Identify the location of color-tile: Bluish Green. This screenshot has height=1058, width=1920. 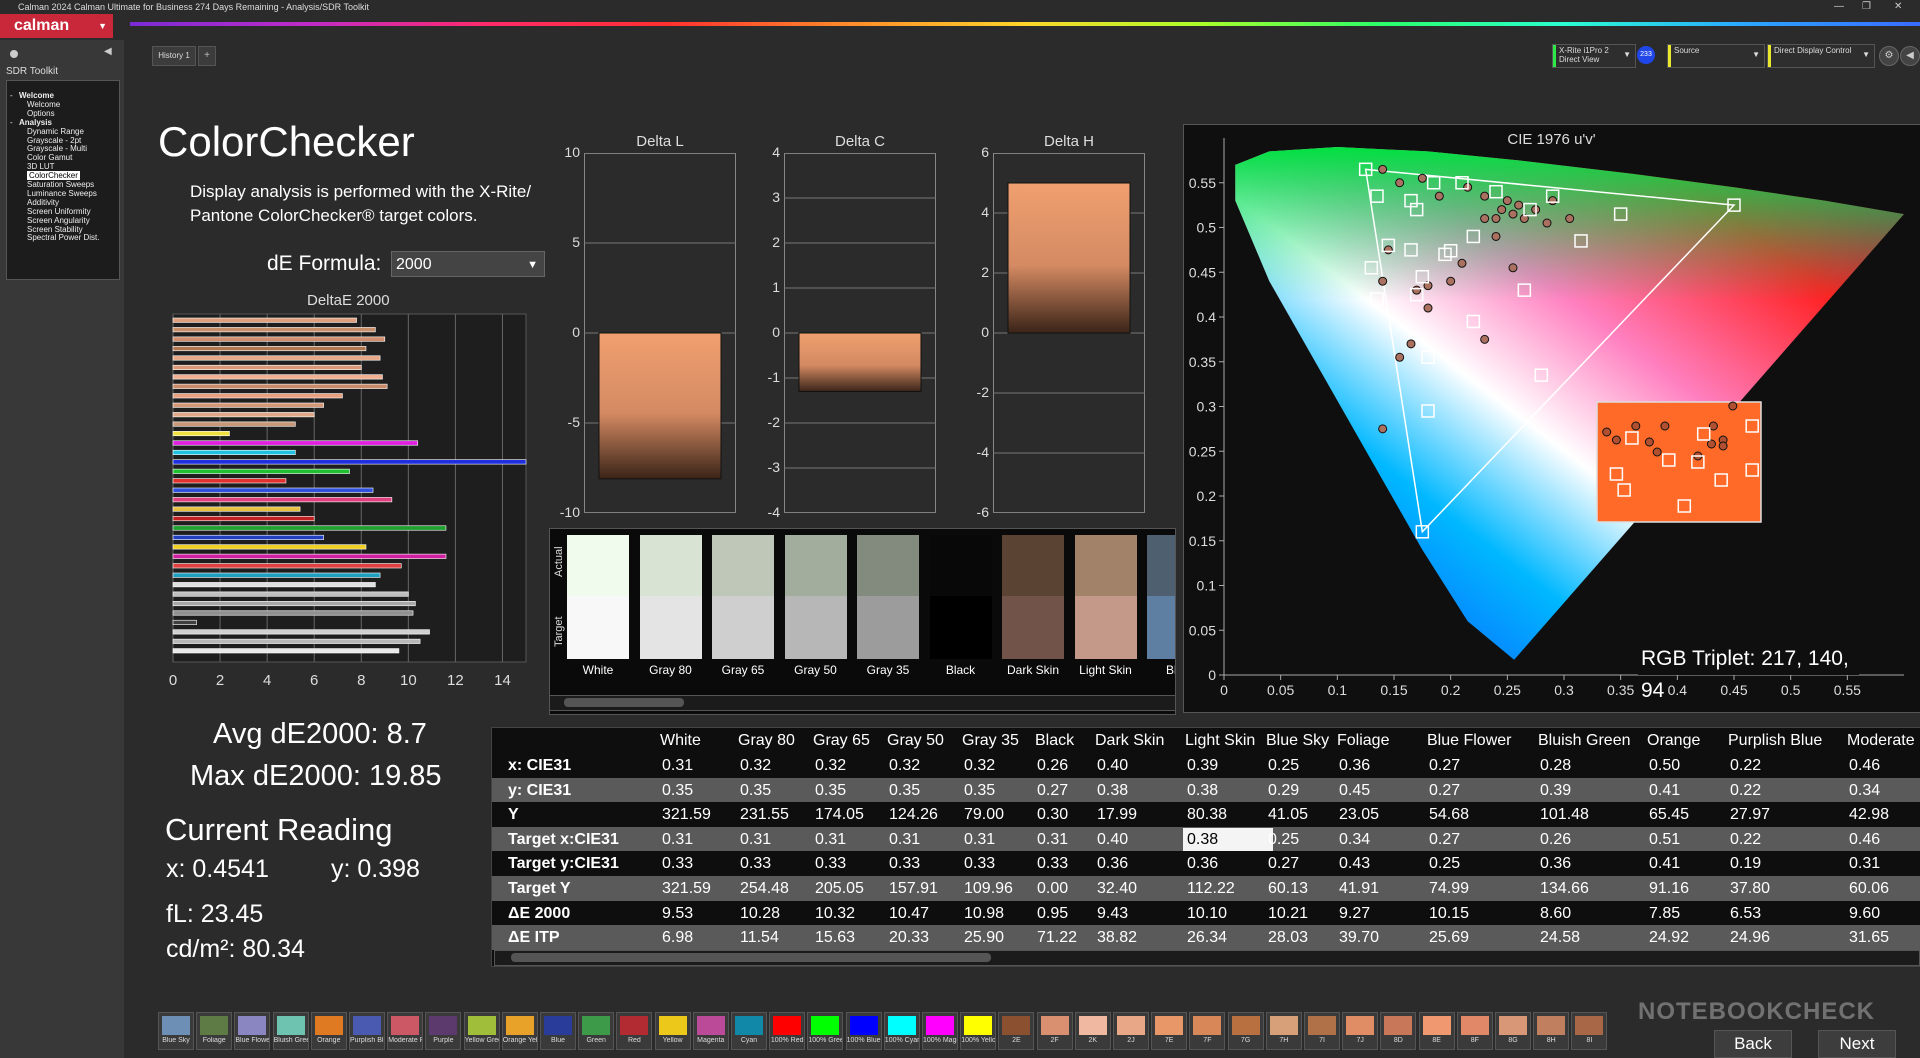
(290, 1031).